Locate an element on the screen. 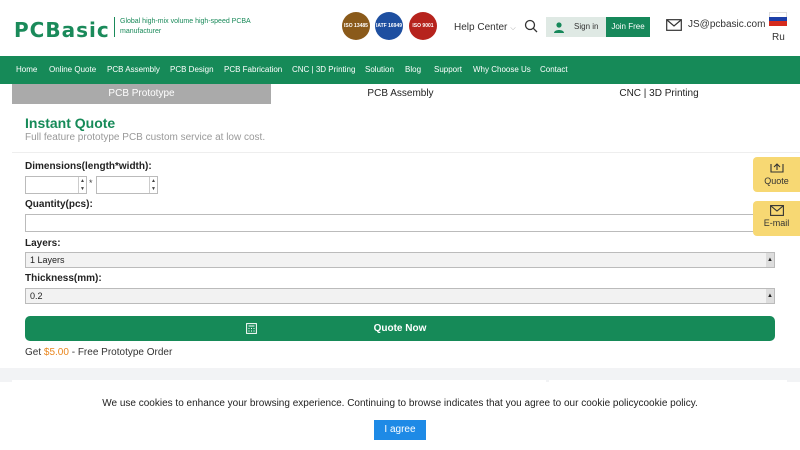  quote-now-label: Quote Now is located at coordinates (400, 328).